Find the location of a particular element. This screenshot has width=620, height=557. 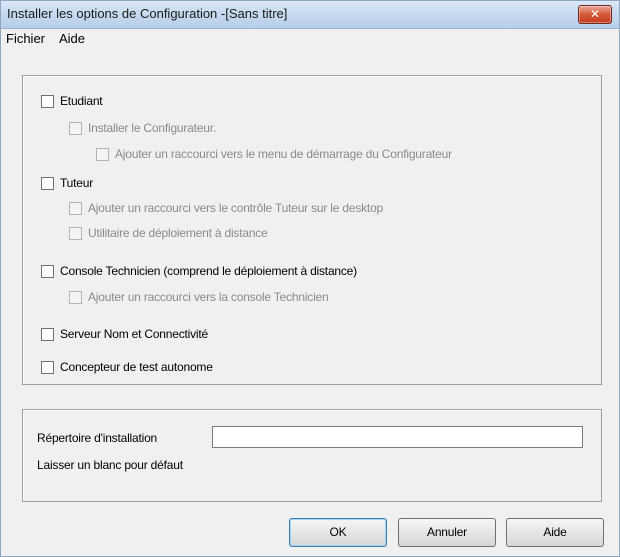

cancel-button: Annuler is located at coordinates (447, 532).